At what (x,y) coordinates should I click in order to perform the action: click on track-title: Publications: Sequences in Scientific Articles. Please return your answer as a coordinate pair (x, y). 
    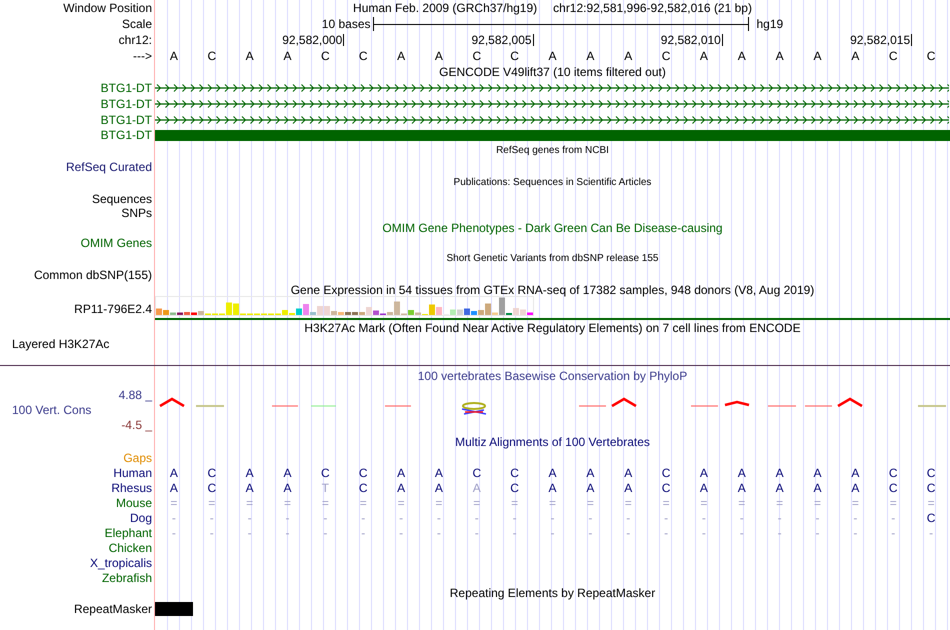
    Looking at the image, I should click on (553, 183).